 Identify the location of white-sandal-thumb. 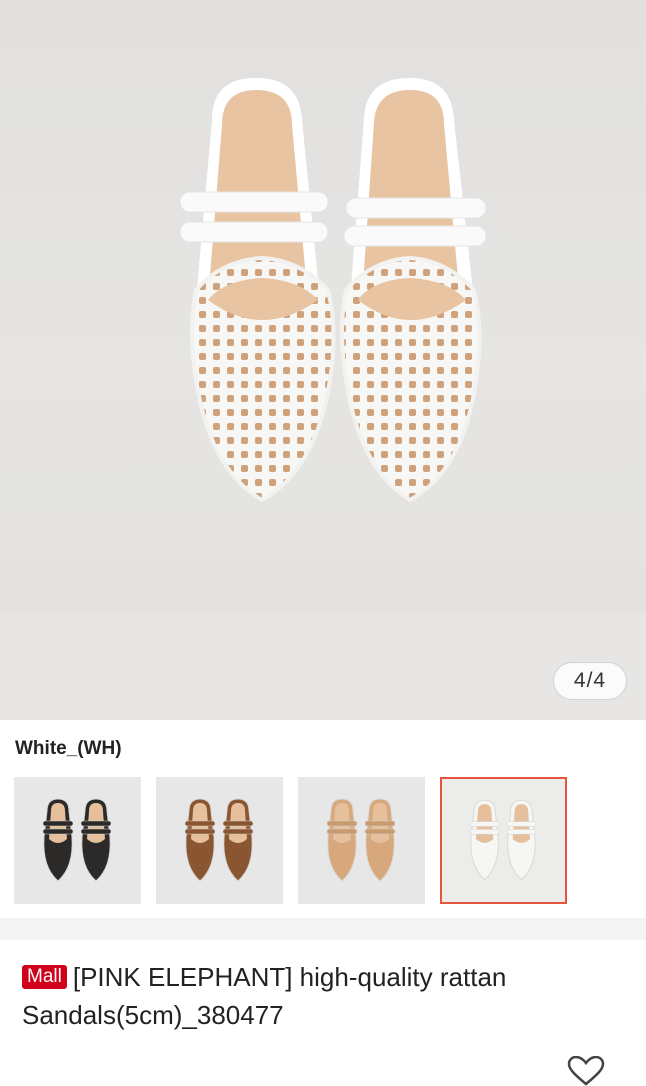
(503, 840).